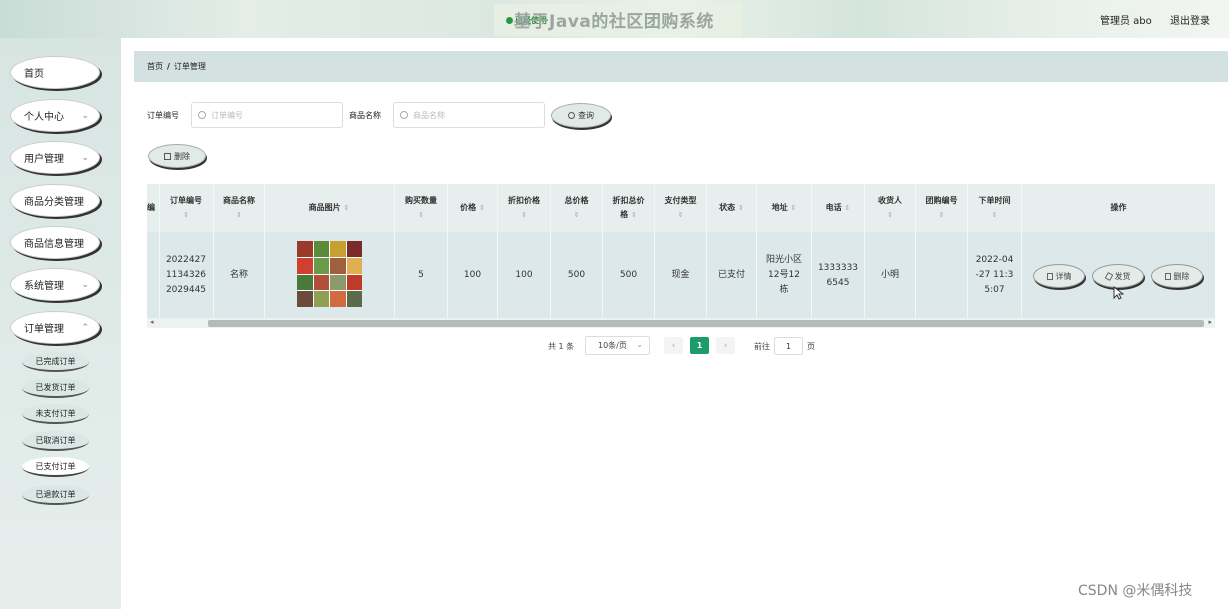 Image resolution: width=1229 pixels, height=609 pixels. I want to click on watermark: CSDN @米偶科技, so click(1135, 591).